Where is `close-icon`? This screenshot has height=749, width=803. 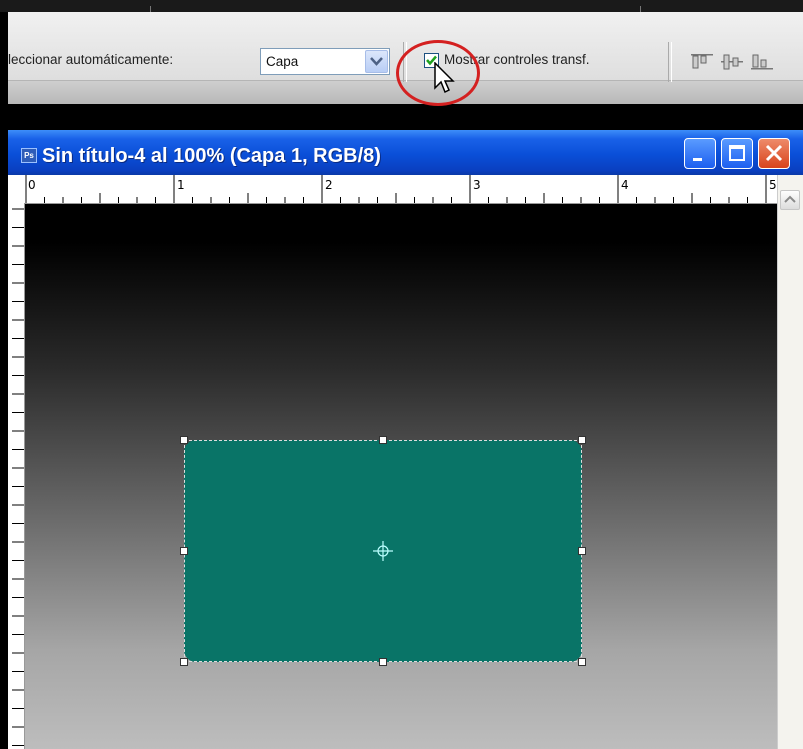 close-icon is located at coordinates (774, 153).